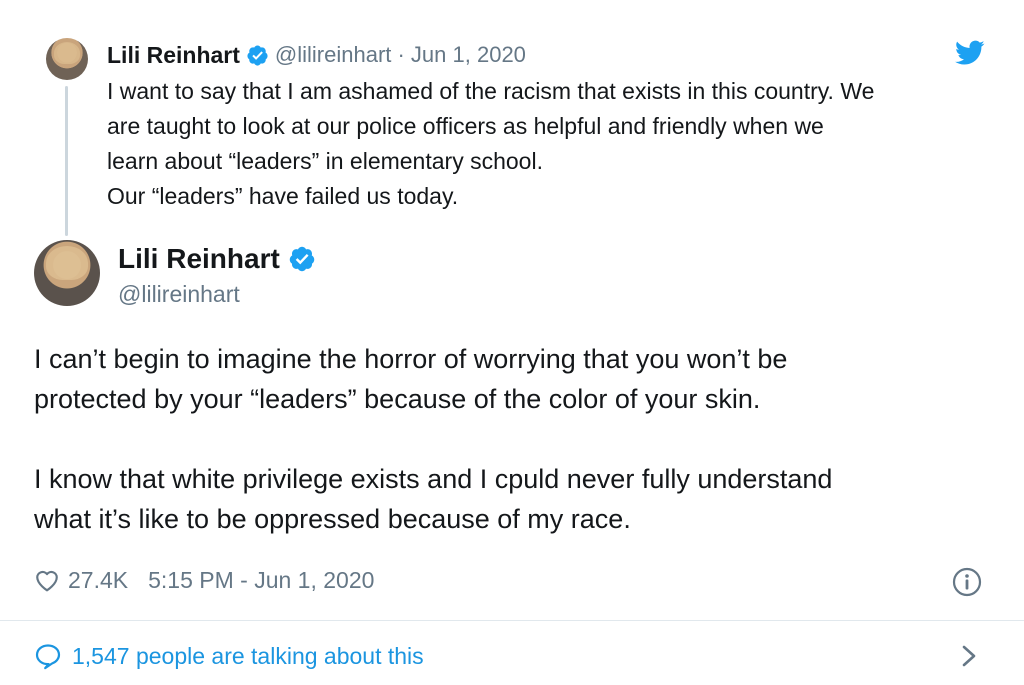 The image size is (1024, 685). I want to click on author-name: Lili Reinhart, so click(199, 259).